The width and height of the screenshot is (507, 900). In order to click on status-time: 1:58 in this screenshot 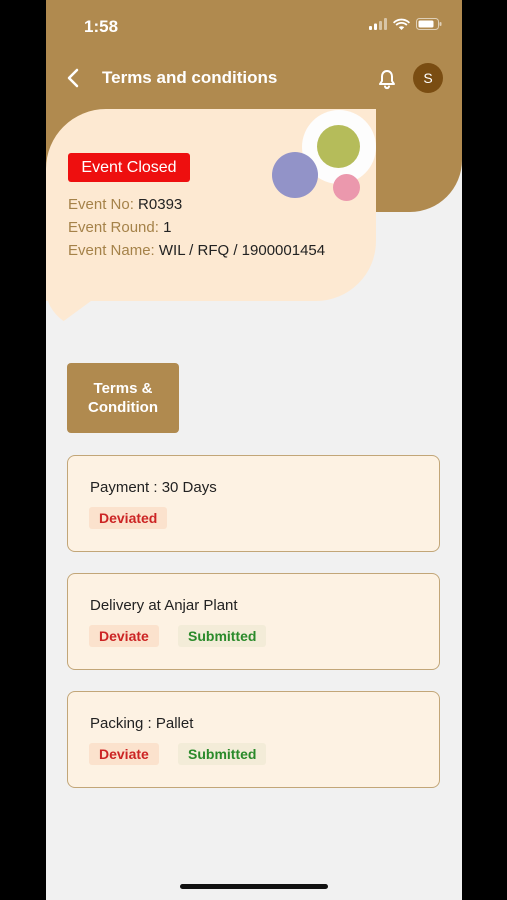, I will do `click(101, 26)`.